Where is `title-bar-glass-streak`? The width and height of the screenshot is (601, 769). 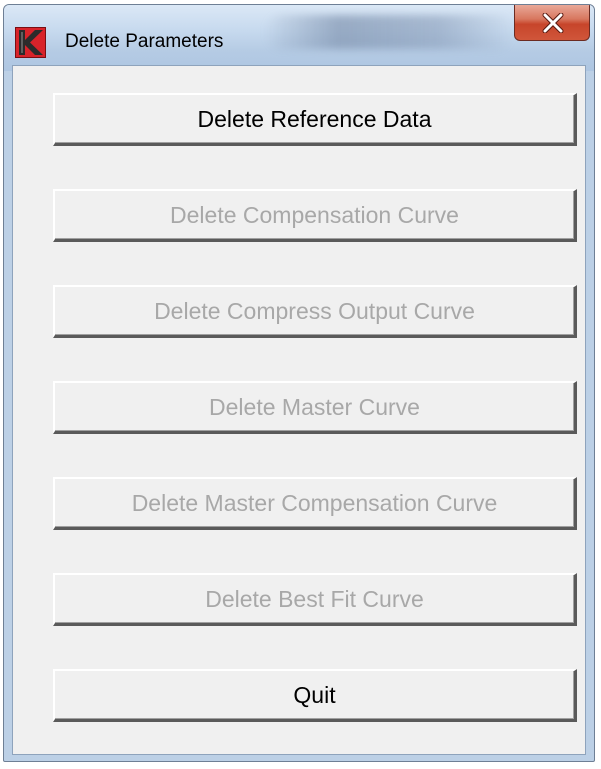
title-bar-glass-streak is located at coordinates (389, 32).